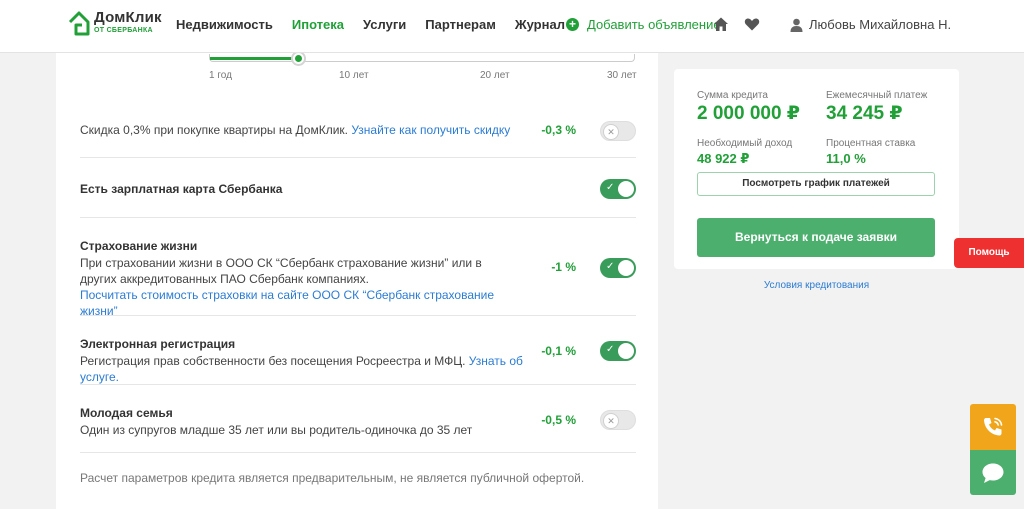 This screenshot has height=509, width=1024. Describe the element at coordinates (318, 24) in the screenshot. I see `nav-mortgage: Ипотека` at that location.